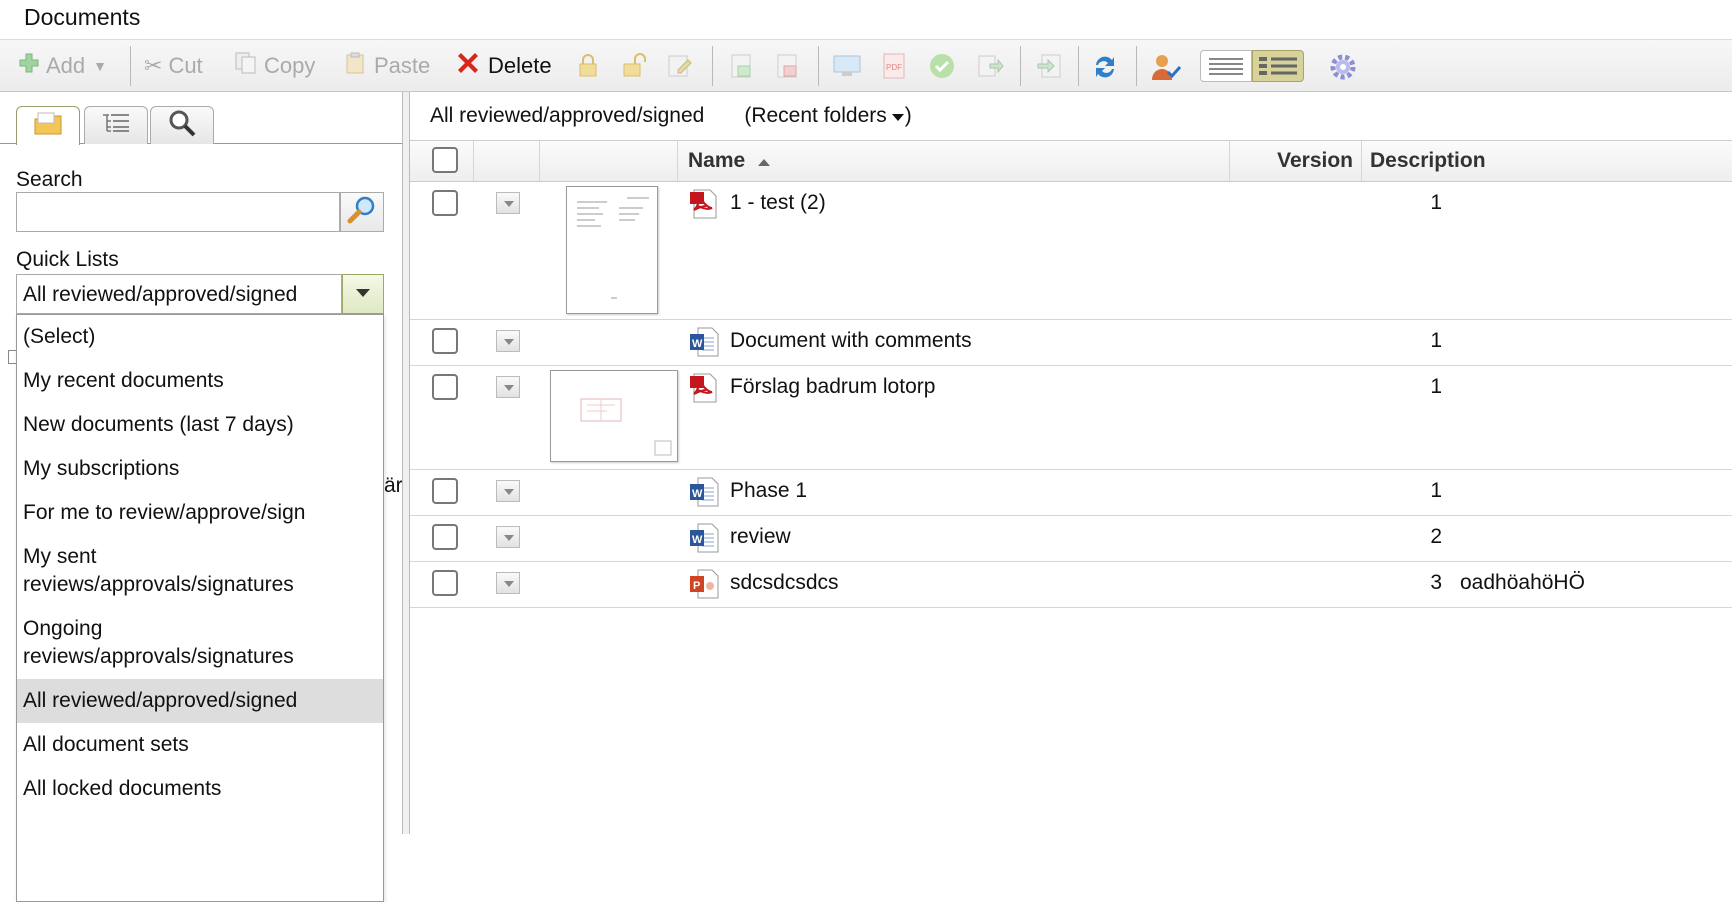 The height and width of the screenshot is (902, 1732). I want to click on folder-icon, so click(48, 126).